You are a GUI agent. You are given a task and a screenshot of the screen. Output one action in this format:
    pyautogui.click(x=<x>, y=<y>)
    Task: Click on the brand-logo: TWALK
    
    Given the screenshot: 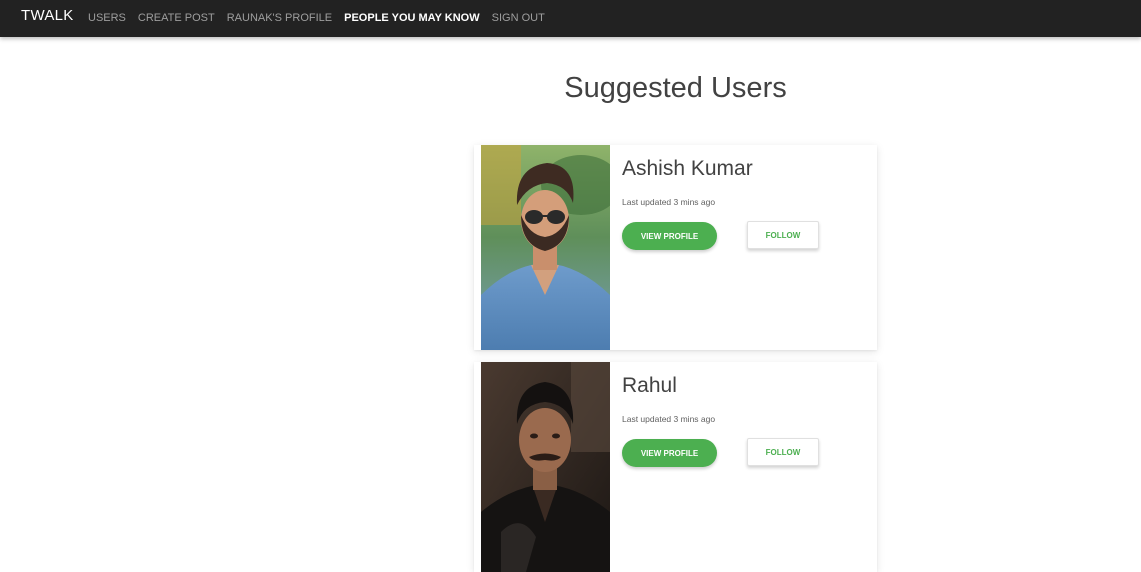 What is the action you would take?
    pyautogui.click(x=47, y=15)
    